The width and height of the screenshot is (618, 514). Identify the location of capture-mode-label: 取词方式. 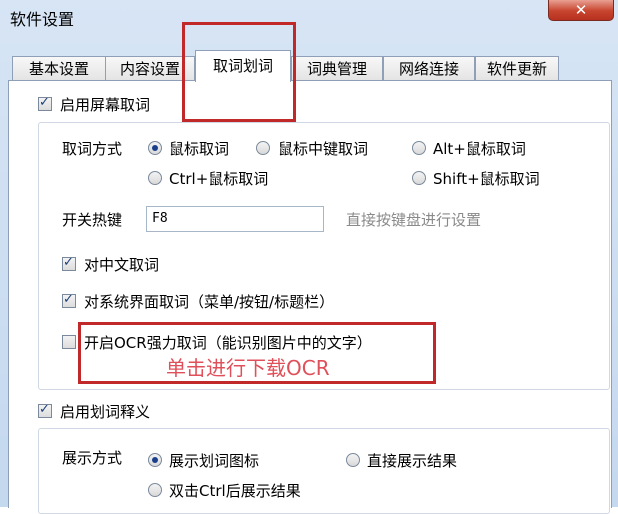
(92, 149).